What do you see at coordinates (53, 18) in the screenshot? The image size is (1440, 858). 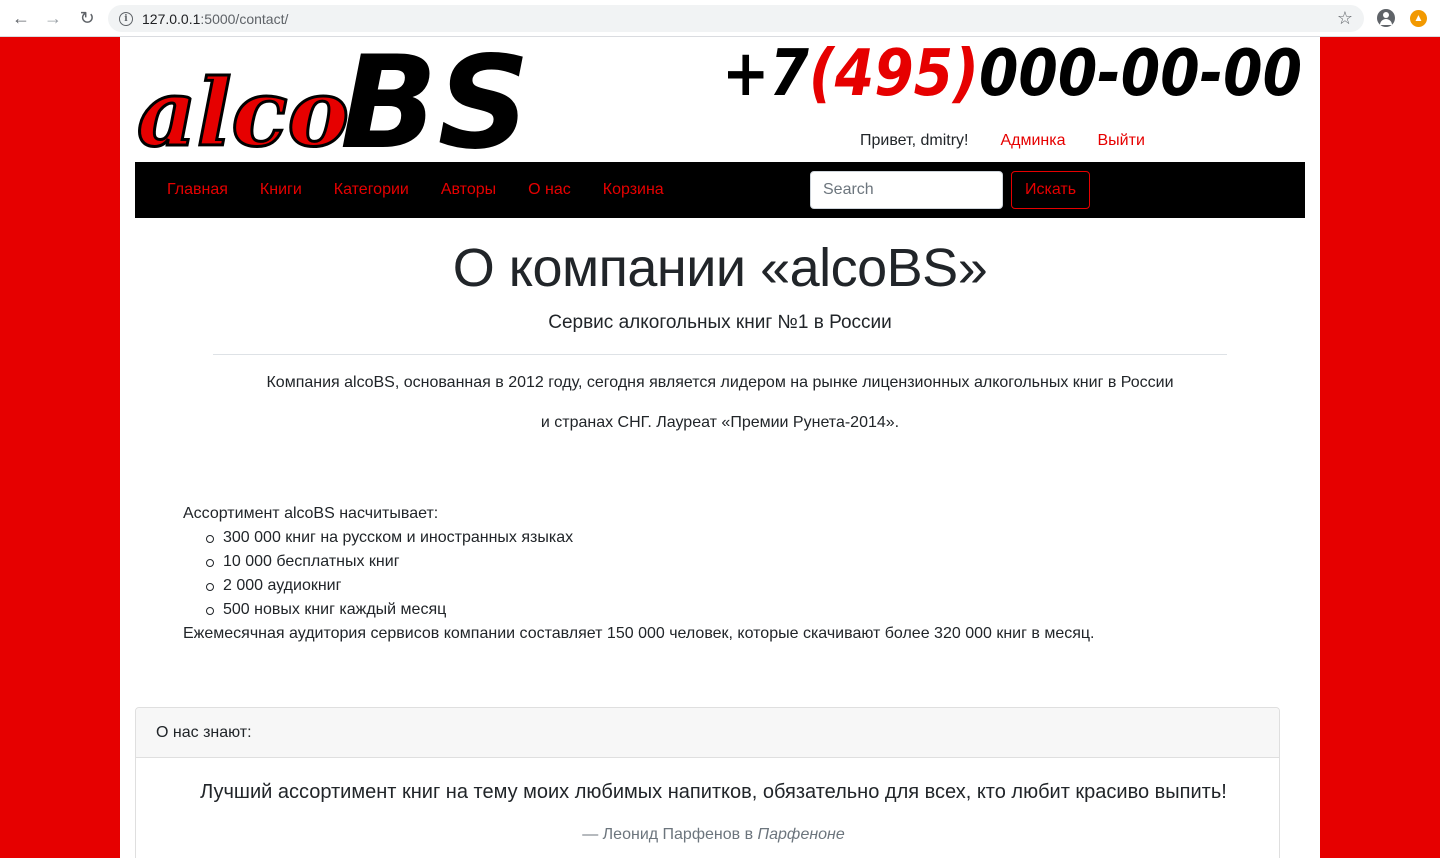 I see `forward-arrow-icon: →` at bounding box center [53, 18].